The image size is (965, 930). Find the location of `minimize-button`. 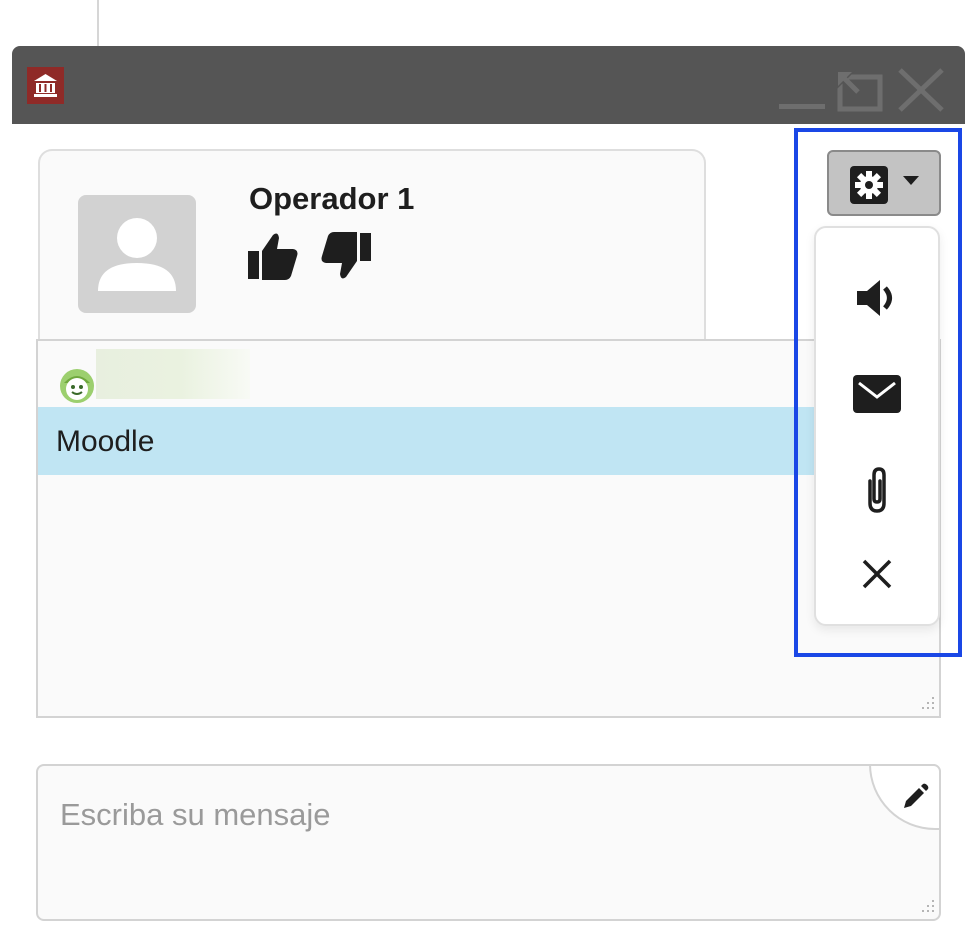

minimize-button is located at coordinates (803, 90).